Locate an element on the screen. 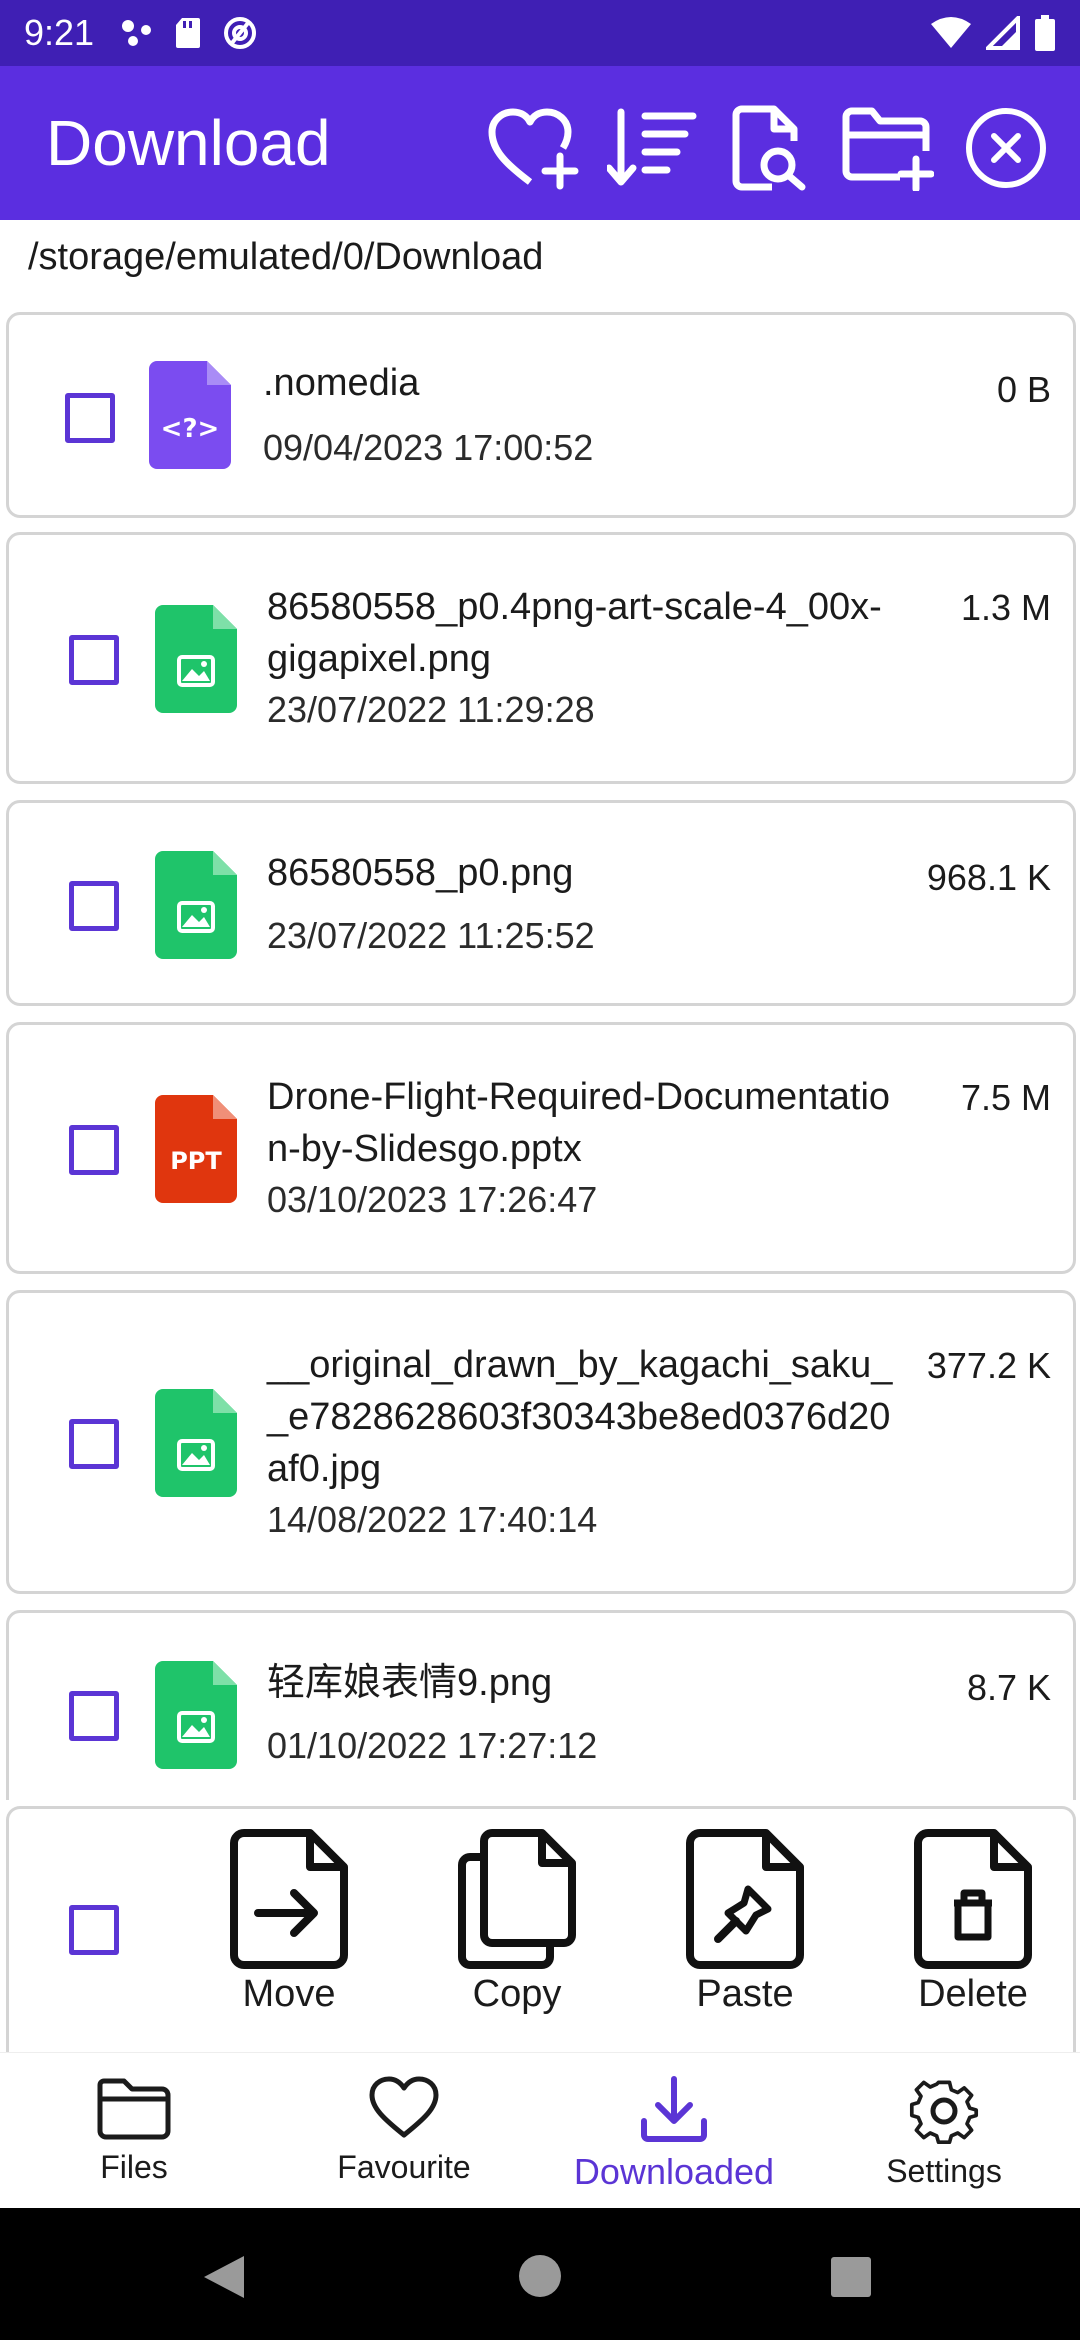 Image resolution: width=1080 pixels, height=2340 pixels. copy-icon is located at coordinates (517, 1899).